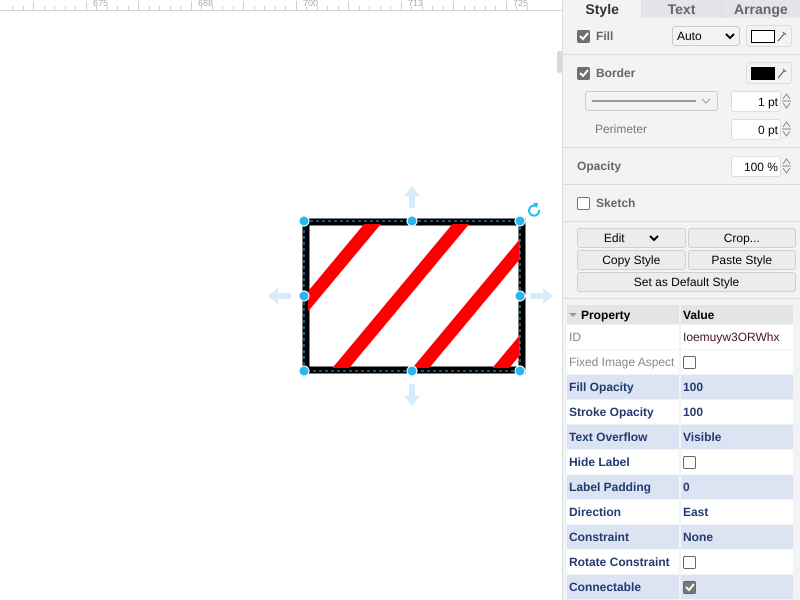 The width and height of the screenshot is (800, 600). I want to click on fill-mode-dropdown: Auto, so click(706, 36).